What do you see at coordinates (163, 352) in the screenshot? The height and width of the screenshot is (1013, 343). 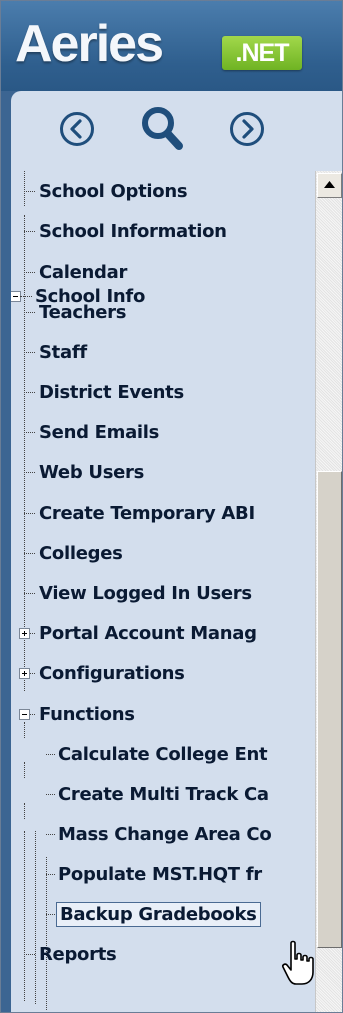 I see `tree-item-staff: Staff` at bounding box center [163, 352].